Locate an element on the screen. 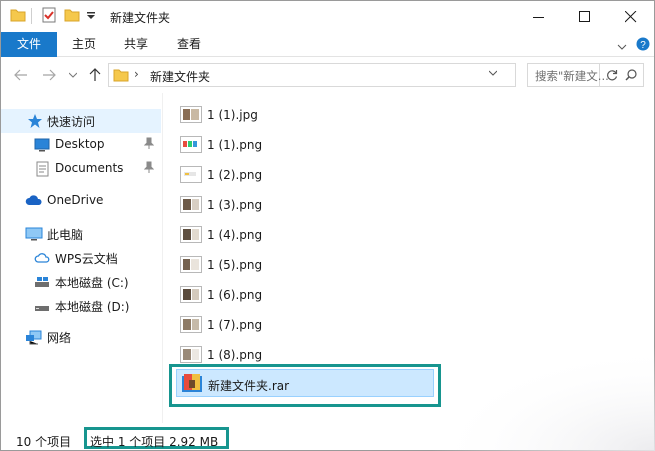 The image size is (655, 451). star-icon is located at coordinates (35, 121).